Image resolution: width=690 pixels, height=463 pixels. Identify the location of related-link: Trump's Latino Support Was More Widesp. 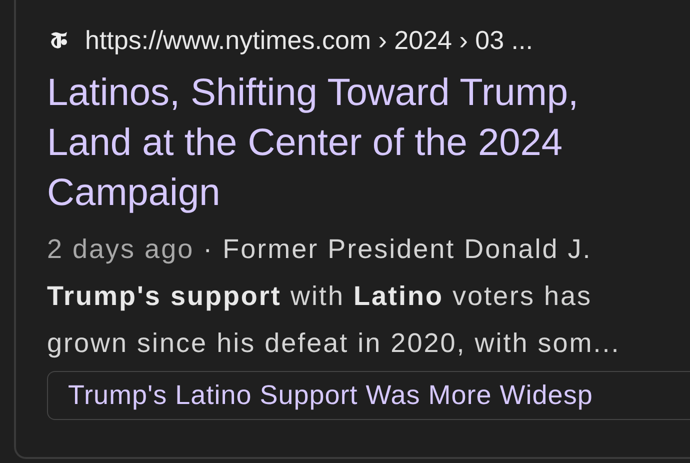
(368, 395).